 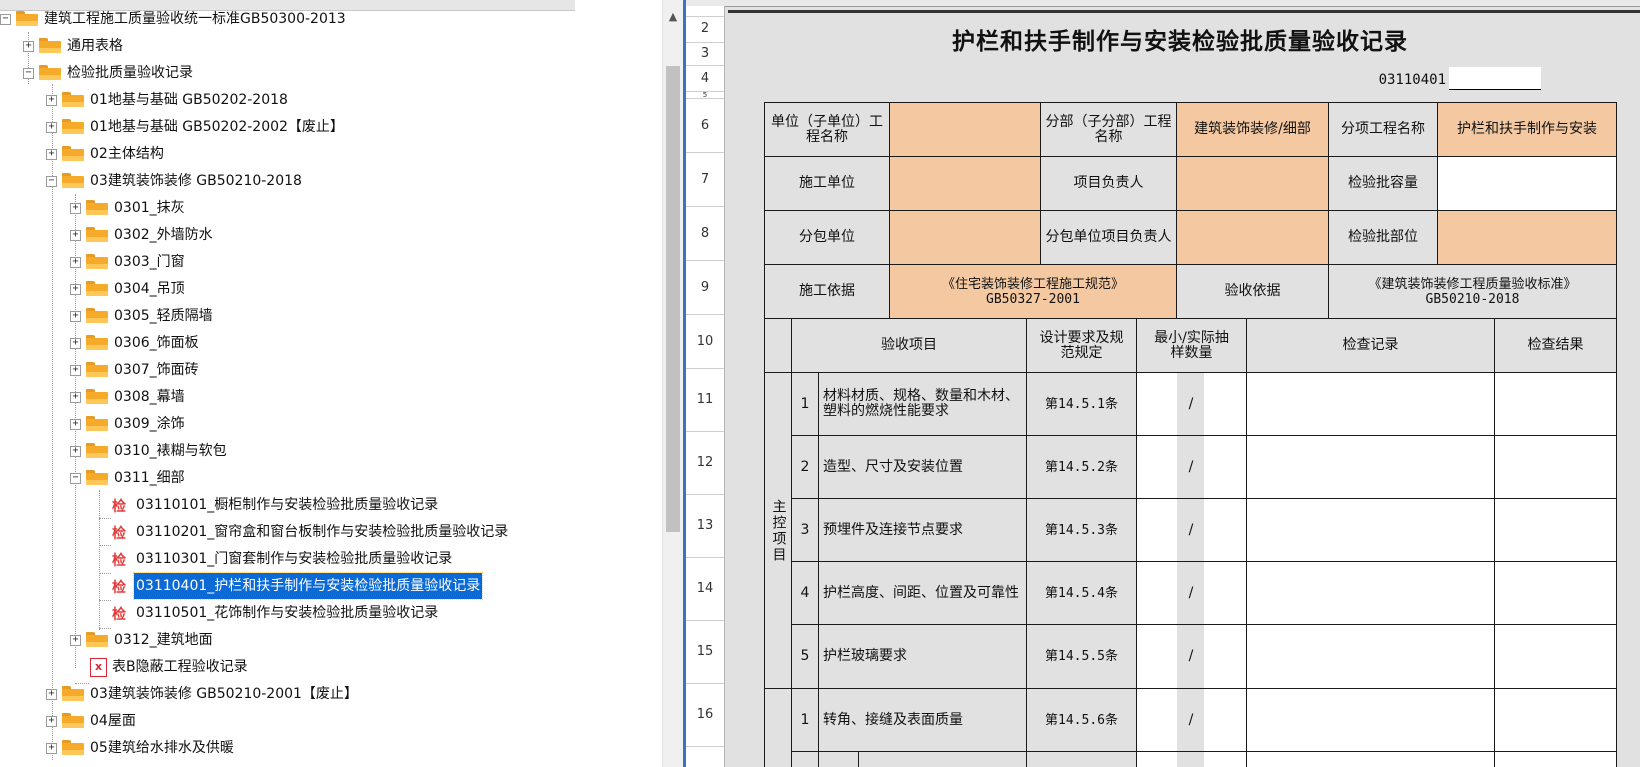 I want to click on row-header: 4, so click(x=705, y=79).